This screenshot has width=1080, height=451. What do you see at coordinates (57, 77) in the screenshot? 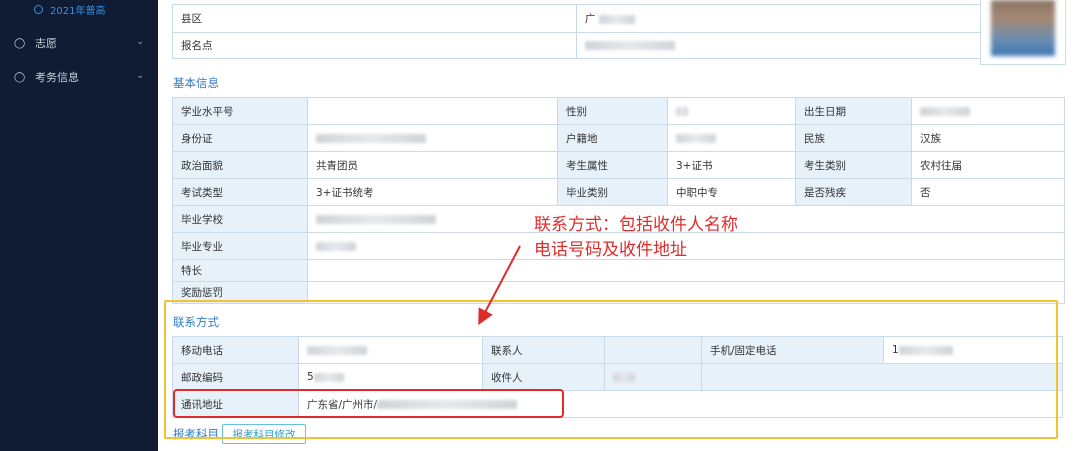
I see `sidebar-item-label: 考务信息` at bounding box center [57, 77].